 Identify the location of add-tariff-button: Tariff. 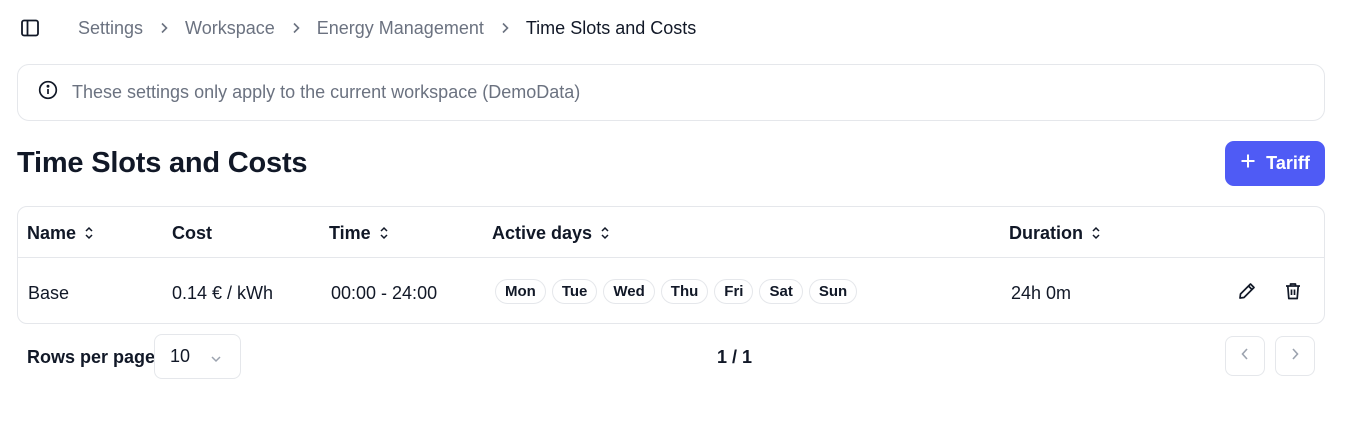
(1275, 163).